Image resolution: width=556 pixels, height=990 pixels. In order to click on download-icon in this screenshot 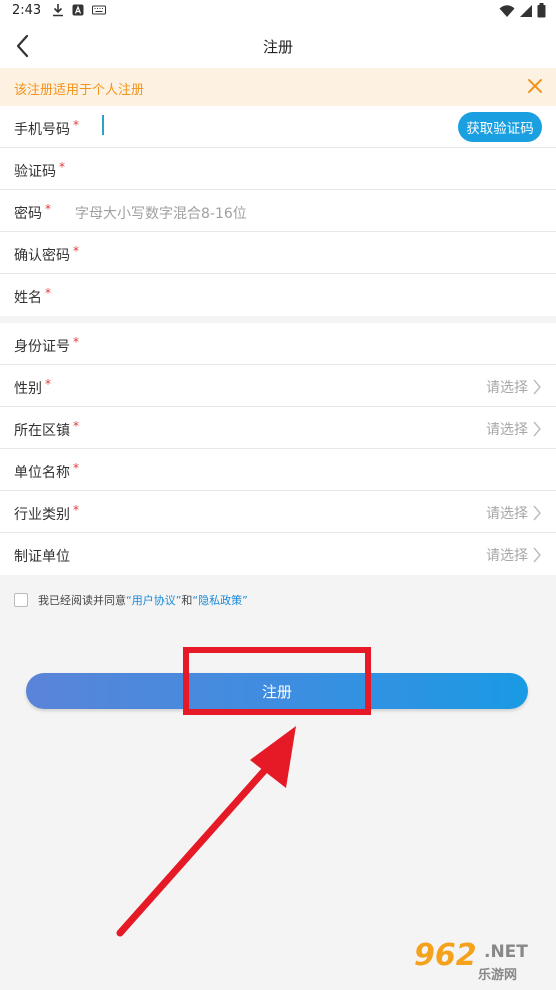, I will do `click(58, 10)`.